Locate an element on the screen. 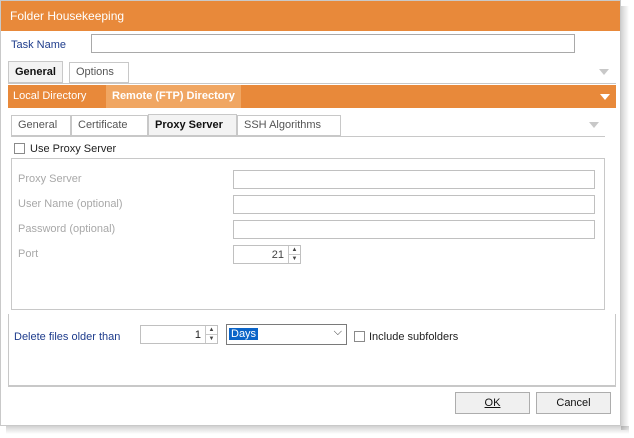 Image resolution: width=634 pixels, height=438 pixels. subtab-ssh-algorithms-label: SSH Algorithms is located at coordinates (283, 125).